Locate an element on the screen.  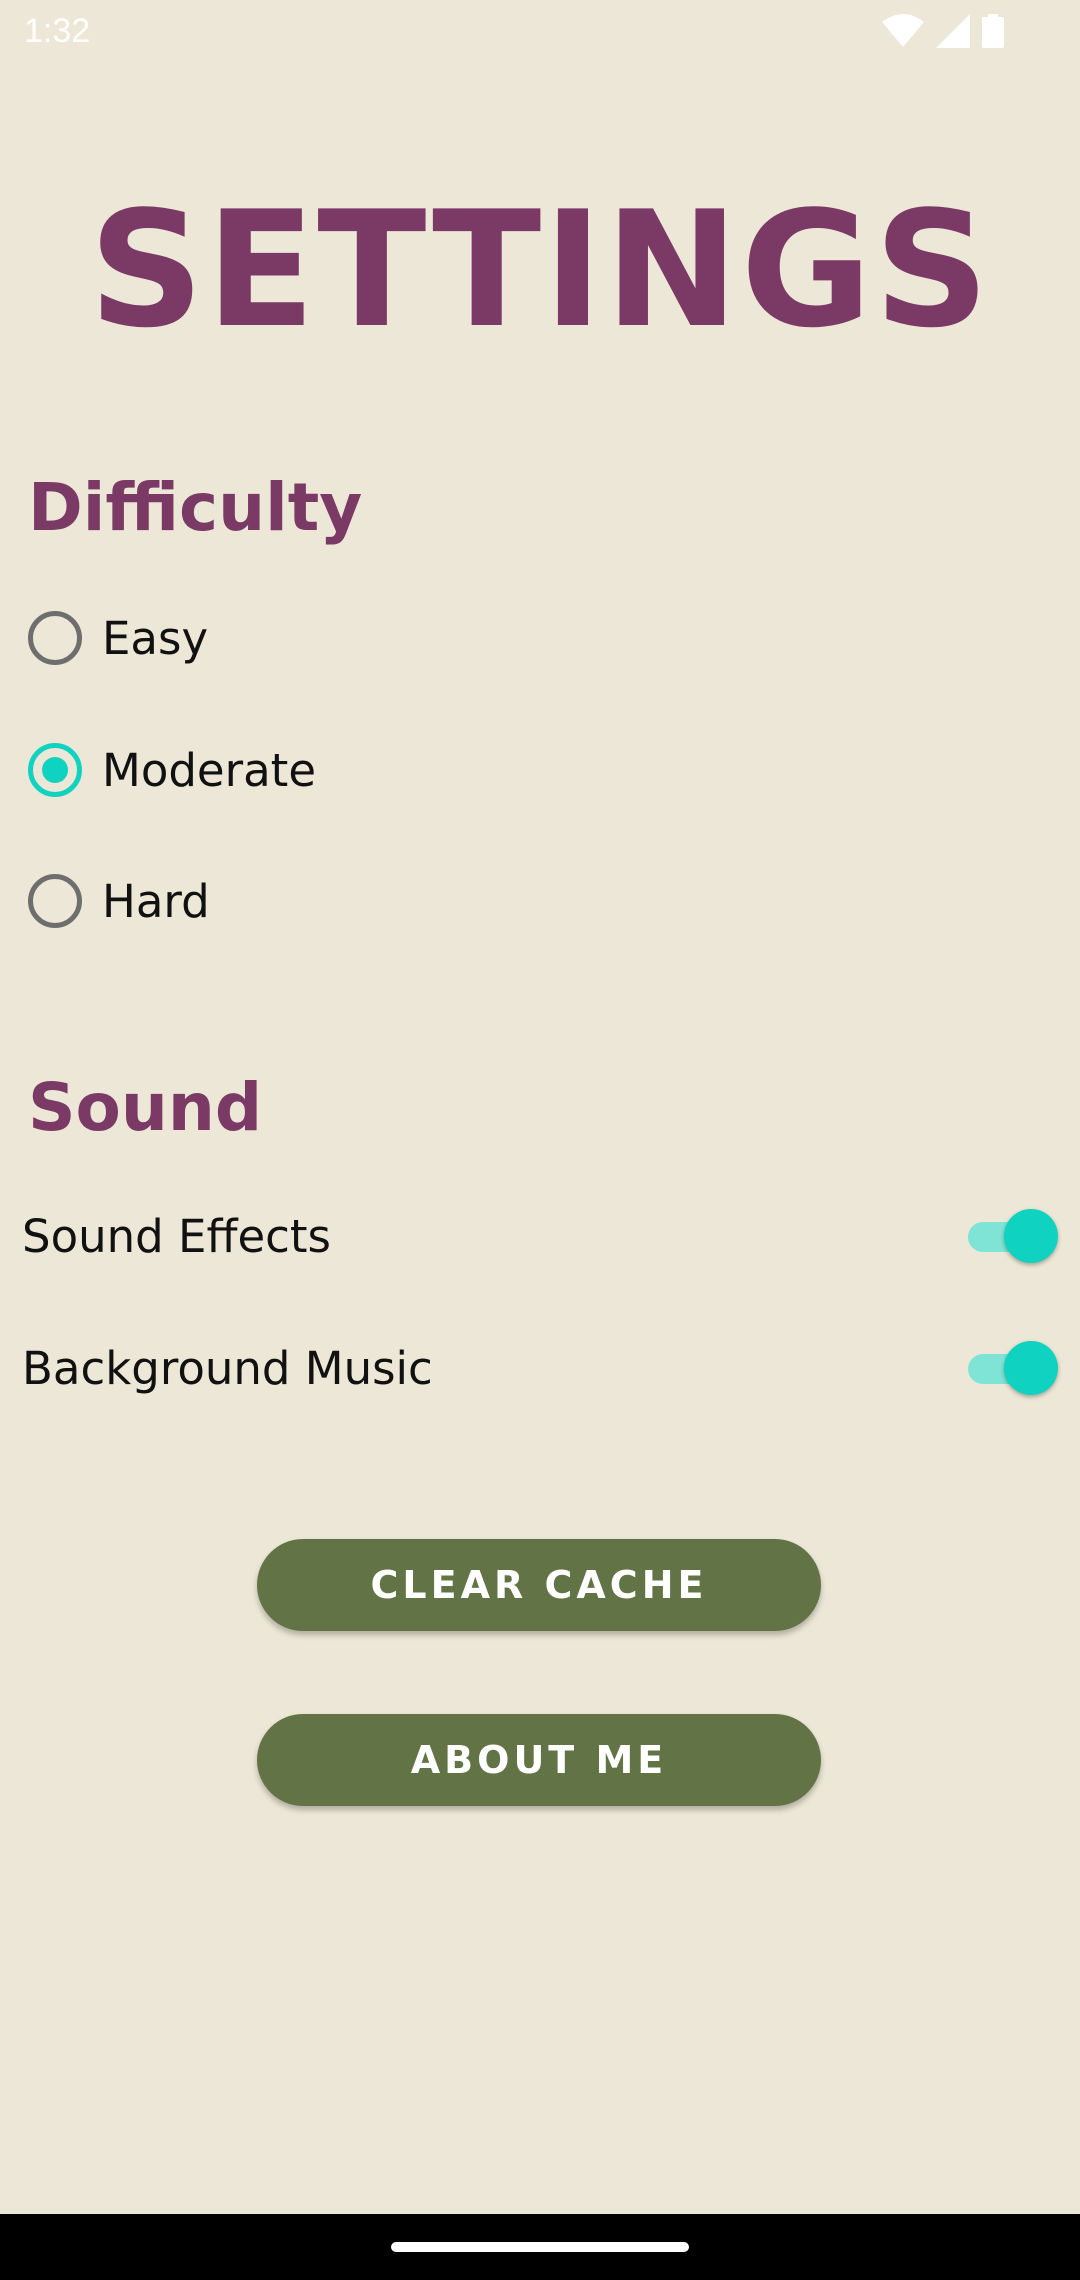
status-icons is located at coordinates (943, 31).